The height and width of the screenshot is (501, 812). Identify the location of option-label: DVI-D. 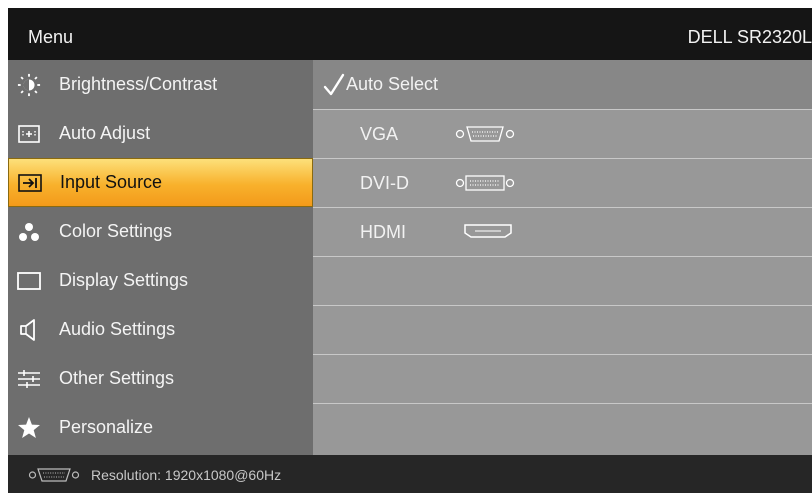
(384, 183).